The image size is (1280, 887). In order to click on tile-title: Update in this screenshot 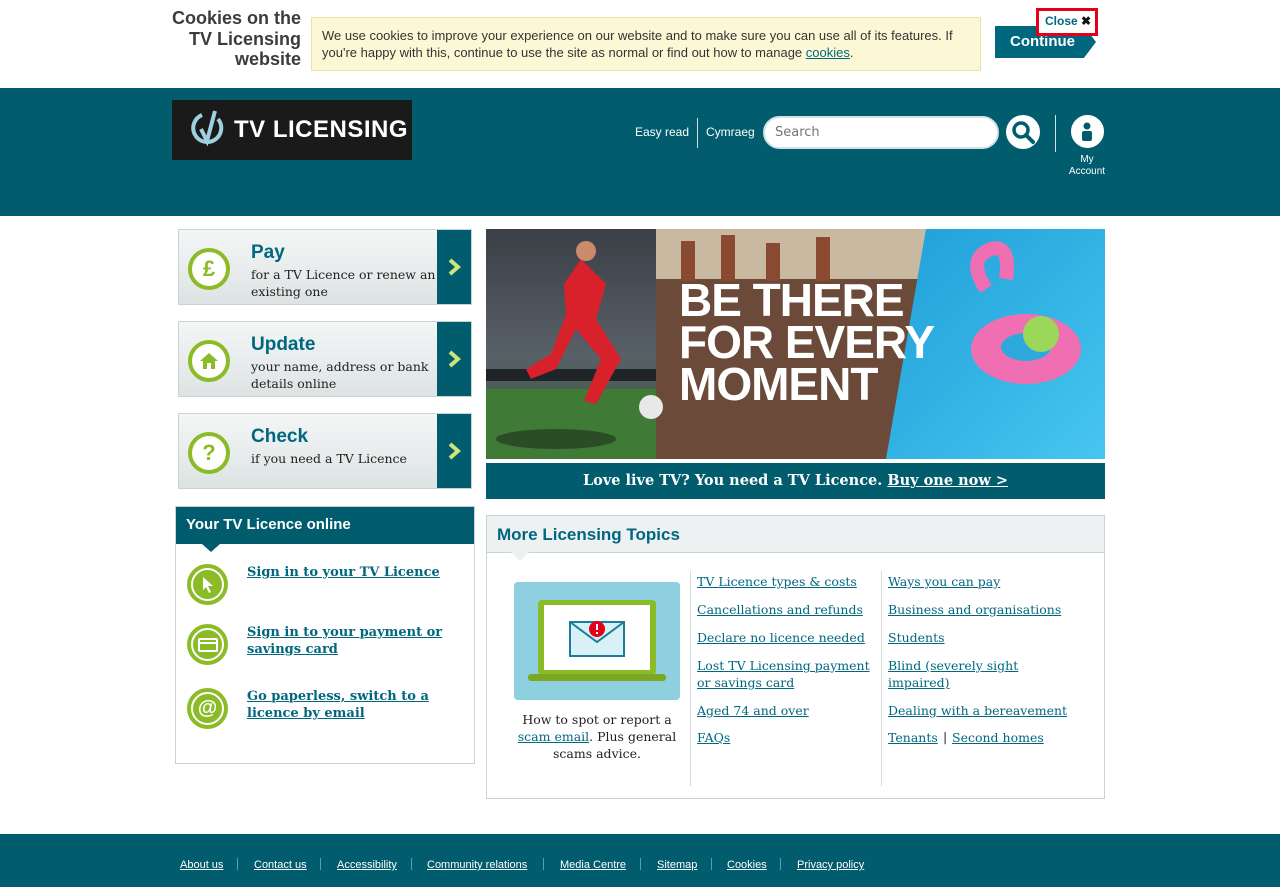, I will do `click(283, 344)`.